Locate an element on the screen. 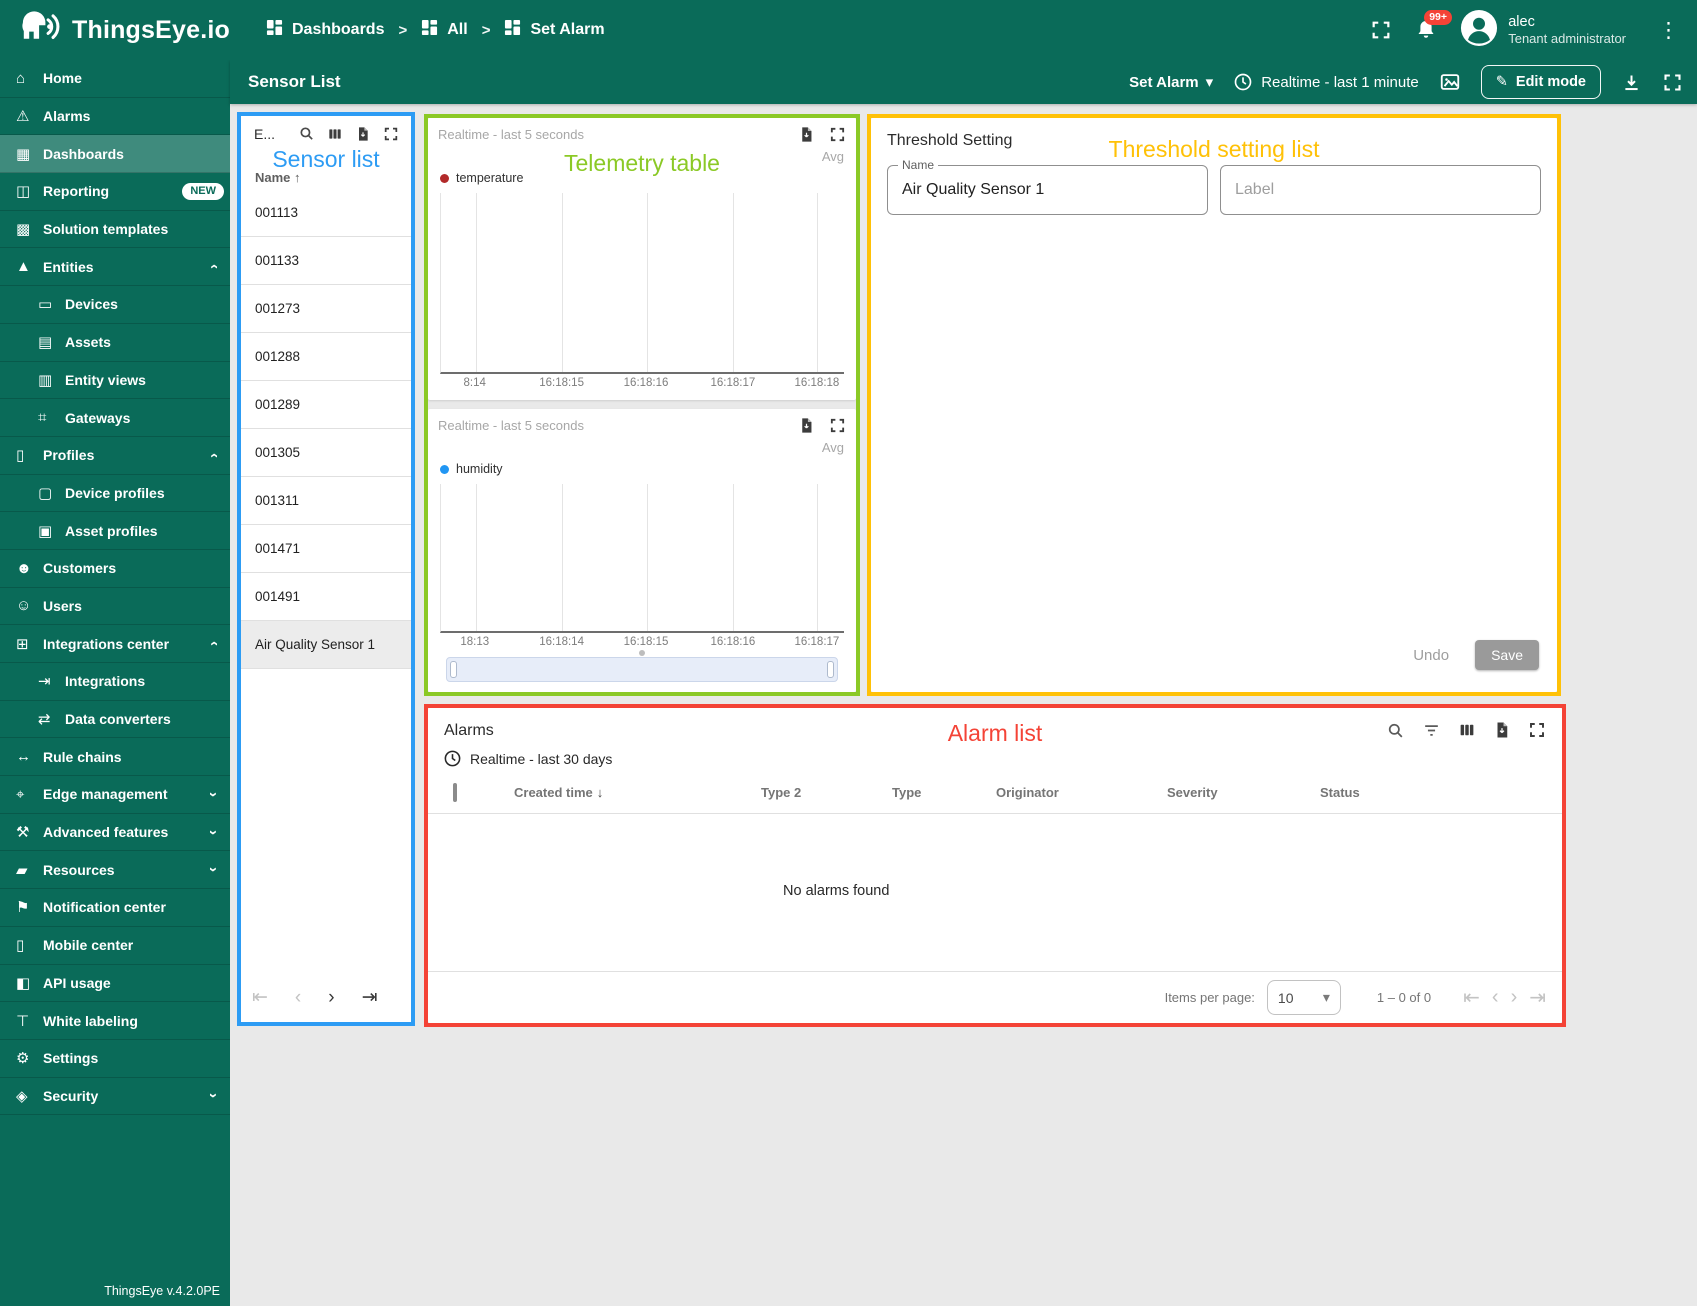 The width and height of the screenshot is (1697, 1306). sidebar-item-solution-templates: ▩ Solution templates is located at coordinates (115, 230).